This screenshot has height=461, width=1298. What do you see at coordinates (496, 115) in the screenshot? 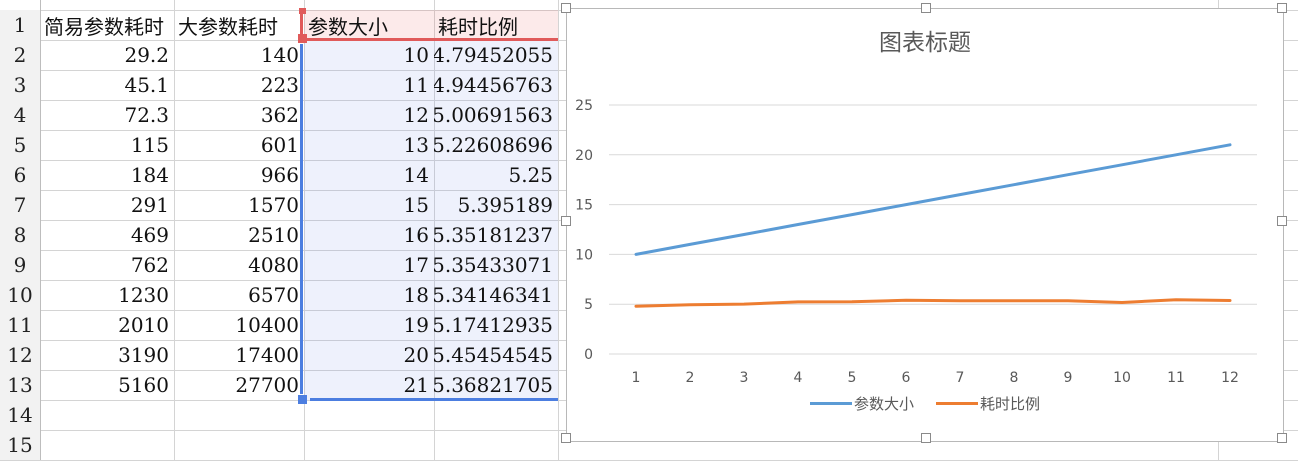
I see `data-cell: 5.00691563` at bounding box center [496, 115].